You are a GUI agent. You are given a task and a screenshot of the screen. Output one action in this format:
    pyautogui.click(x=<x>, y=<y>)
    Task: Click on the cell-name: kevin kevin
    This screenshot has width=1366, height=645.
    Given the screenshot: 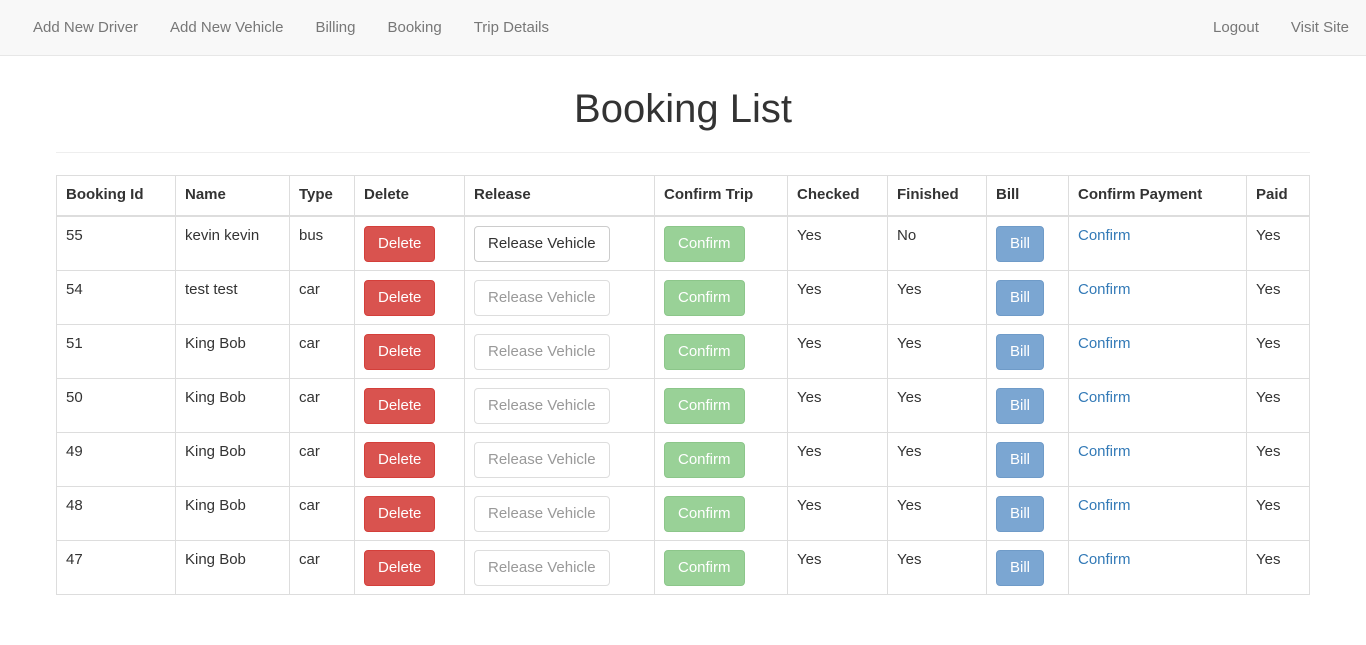 What is the action you would take?
    pyautogui.click(x=232, y=243)
    